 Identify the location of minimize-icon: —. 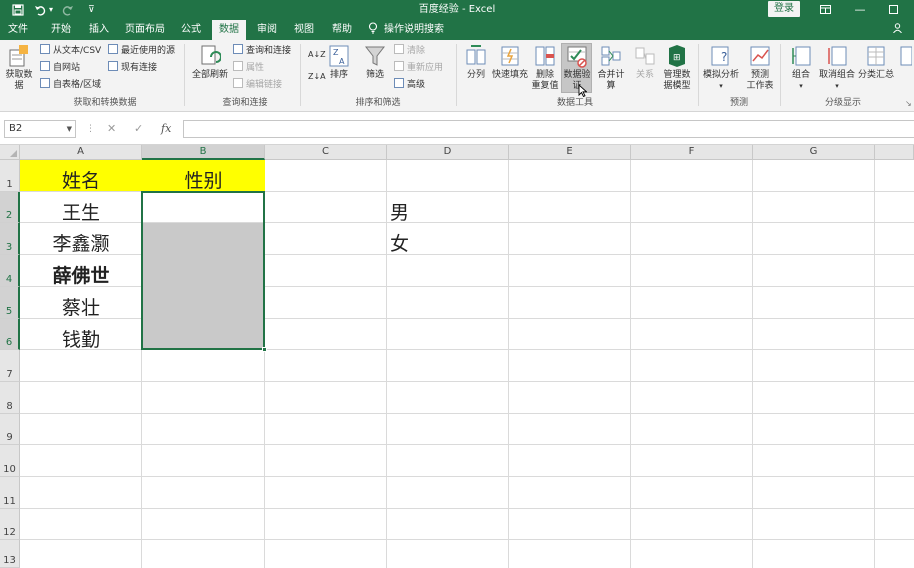
(860, 10).